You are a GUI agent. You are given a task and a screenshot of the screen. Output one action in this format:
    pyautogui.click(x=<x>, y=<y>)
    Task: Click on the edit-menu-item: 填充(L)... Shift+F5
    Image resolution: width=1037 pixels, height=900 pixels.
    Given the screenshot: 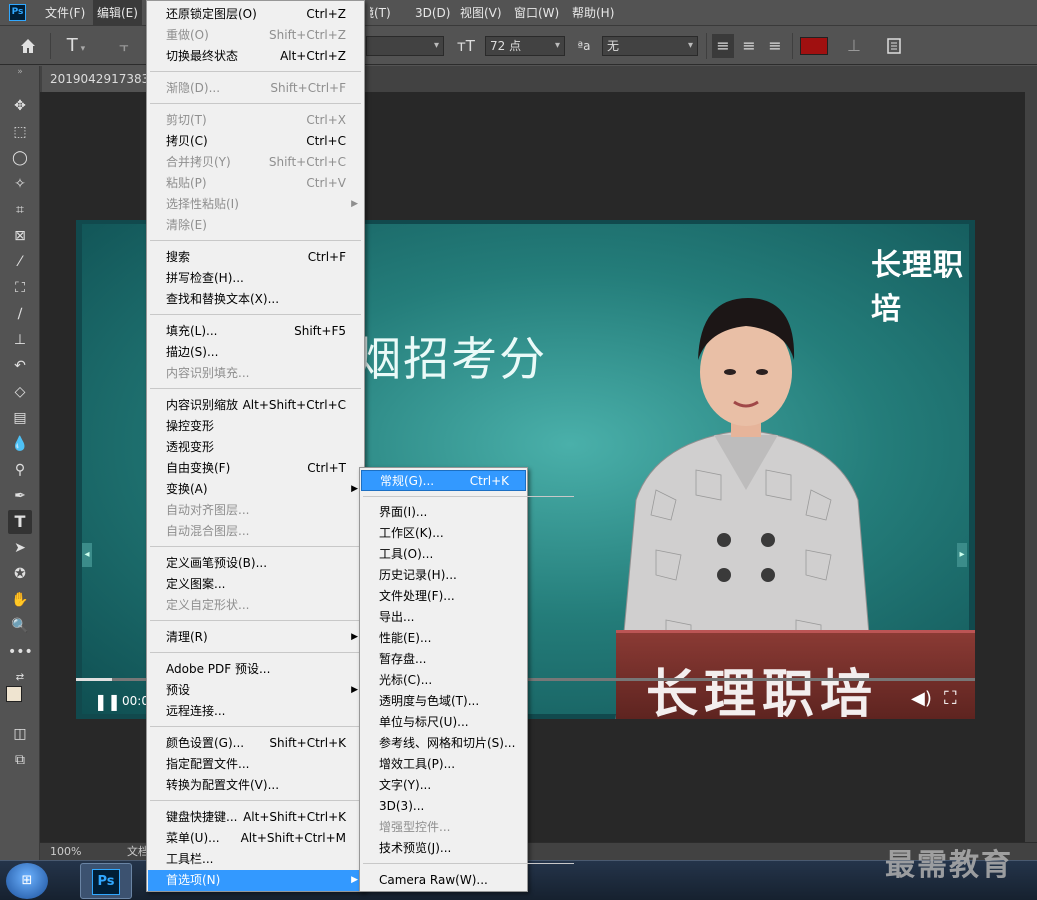 What is the action you would take?
    pyautogui.click(x=255, y=331)
    